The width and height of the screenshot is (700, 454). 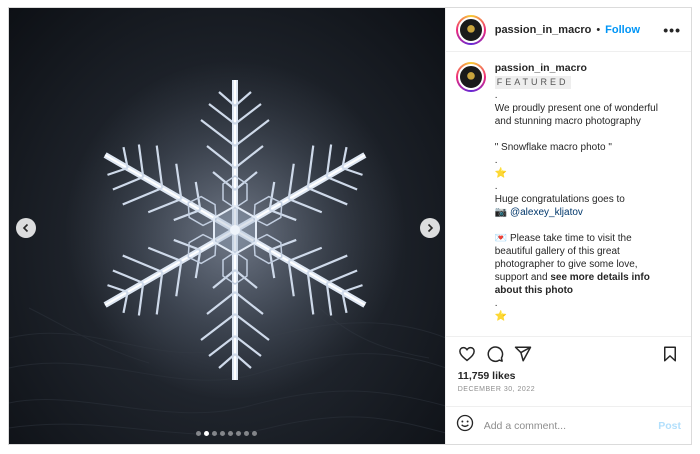 I want to click on save-button, so click(x=670, y=354).